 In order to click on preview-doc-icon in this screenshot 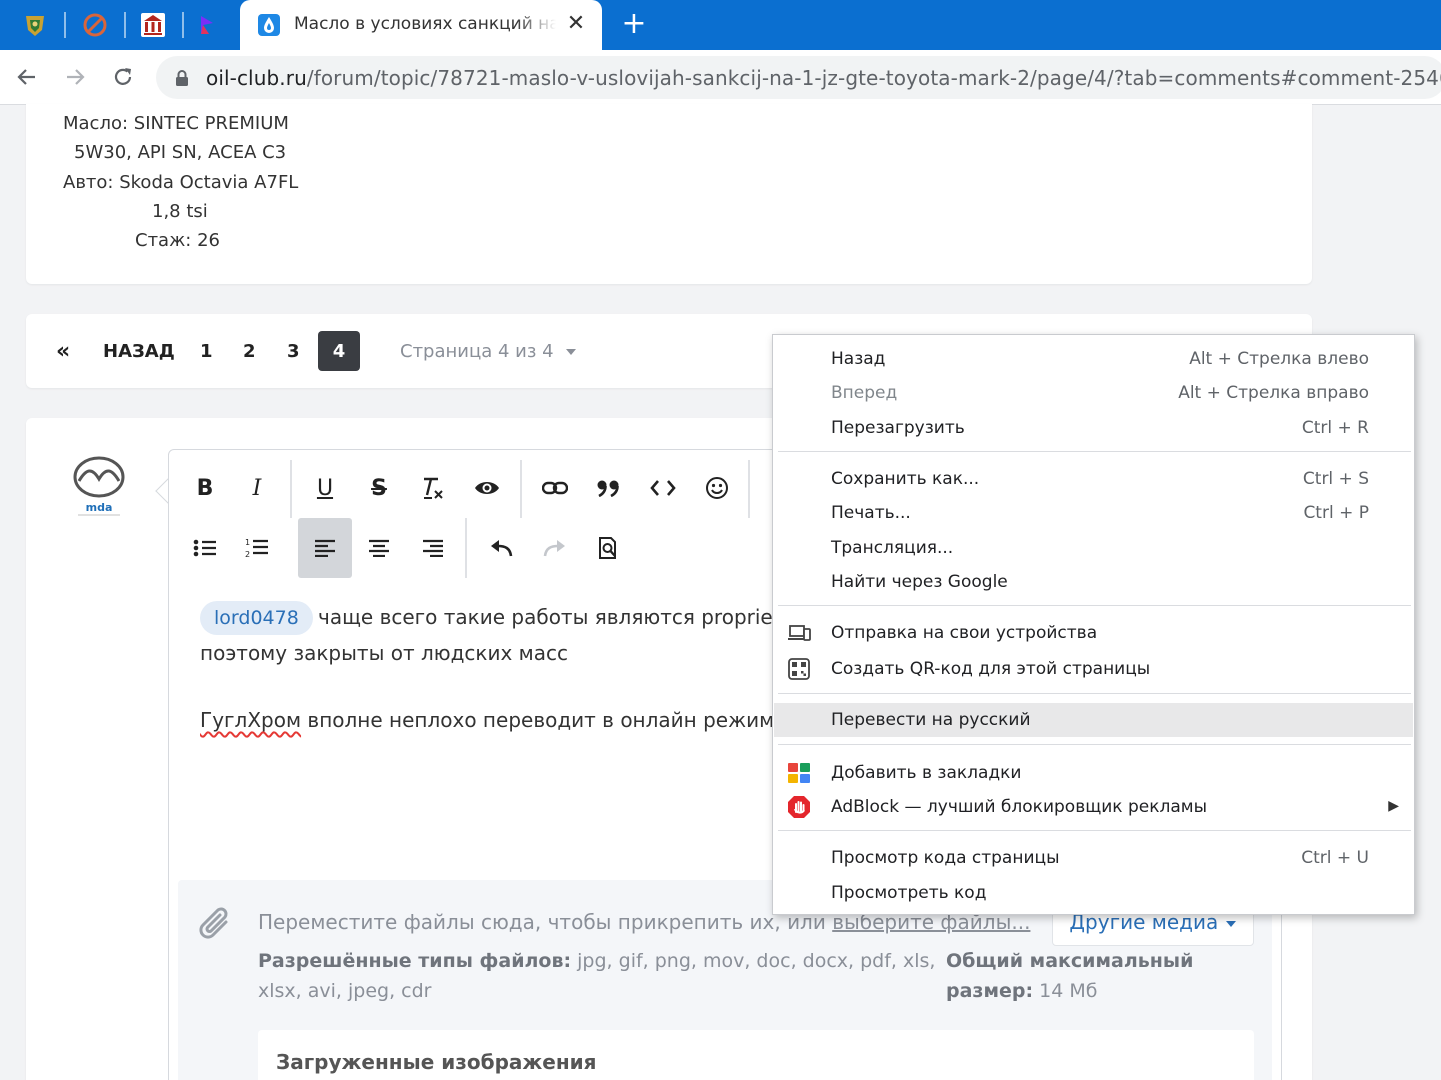, I will do `click(609, 548)`.